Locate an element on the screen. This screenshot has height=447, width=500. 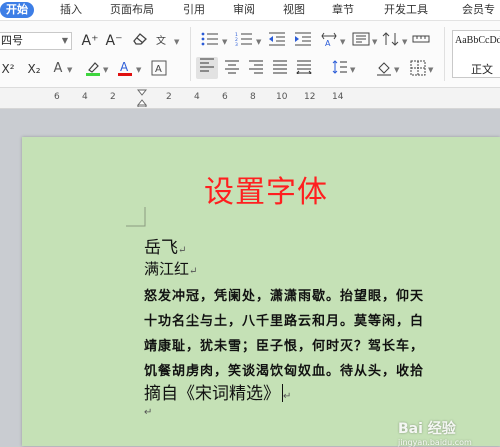
tab-view: 视图 is located at coordinates (294, 10).